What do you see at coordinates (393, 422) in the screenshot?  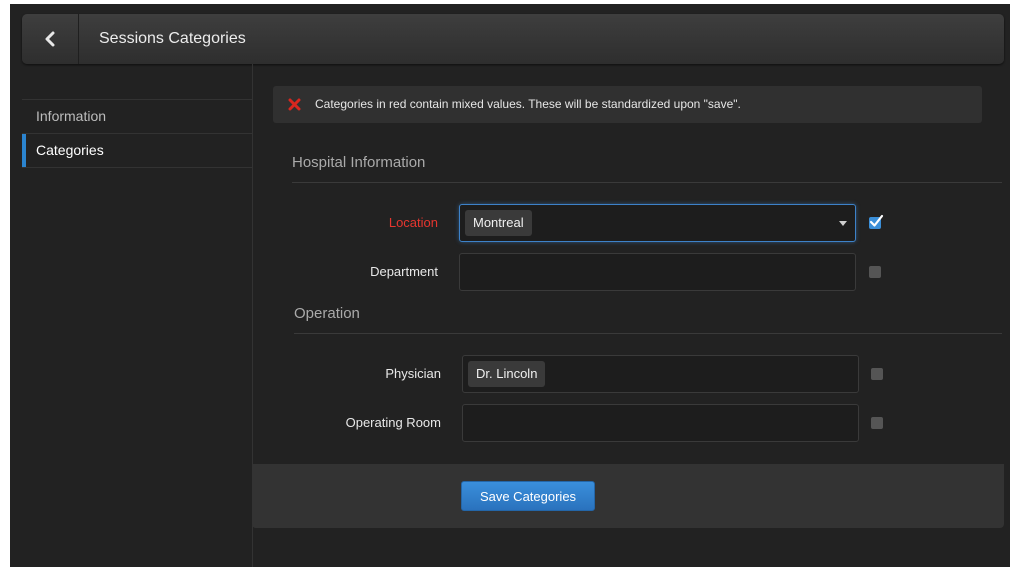 I see `operating-room-label: Operating Room` at bounding box center [393, 422].